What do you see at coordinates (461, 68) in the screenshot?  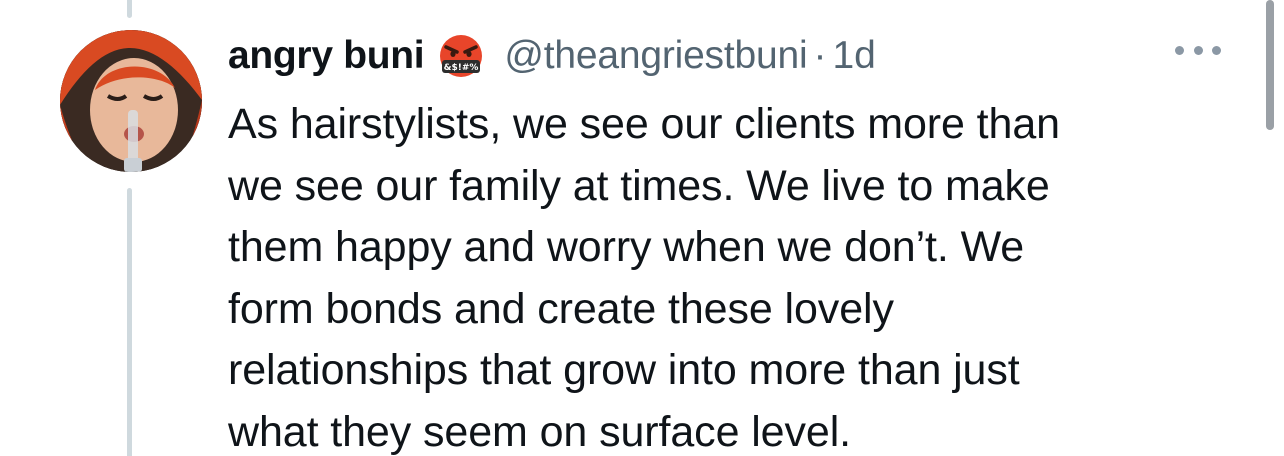 I see `emoji-symbols-text: &$!#%` at bounding box center [461, 68].